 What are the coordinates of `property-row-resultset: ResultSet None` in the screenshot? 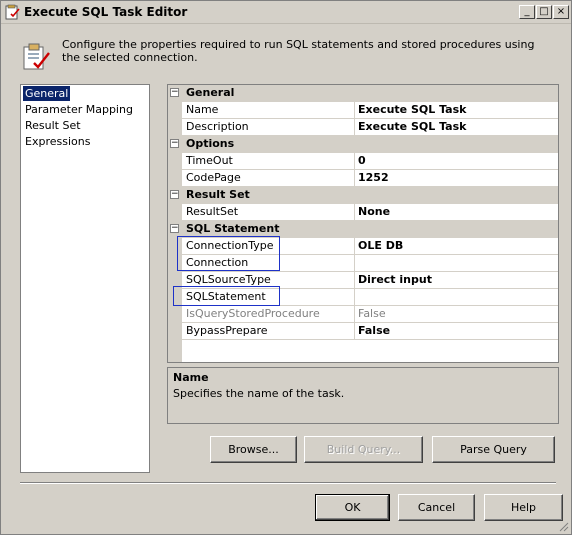 It's located at (363, 212).